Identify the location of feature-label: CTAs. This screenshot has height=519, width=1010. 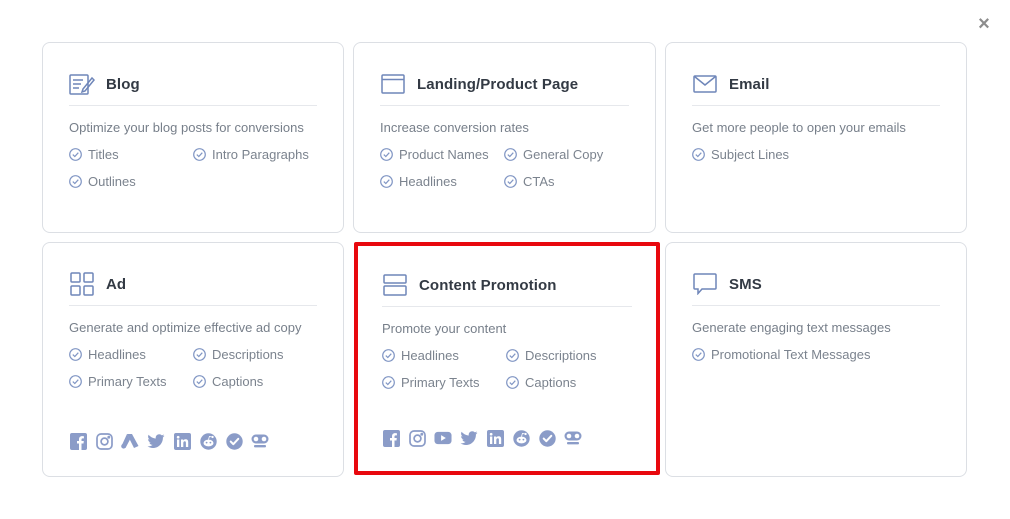
(539, 181).